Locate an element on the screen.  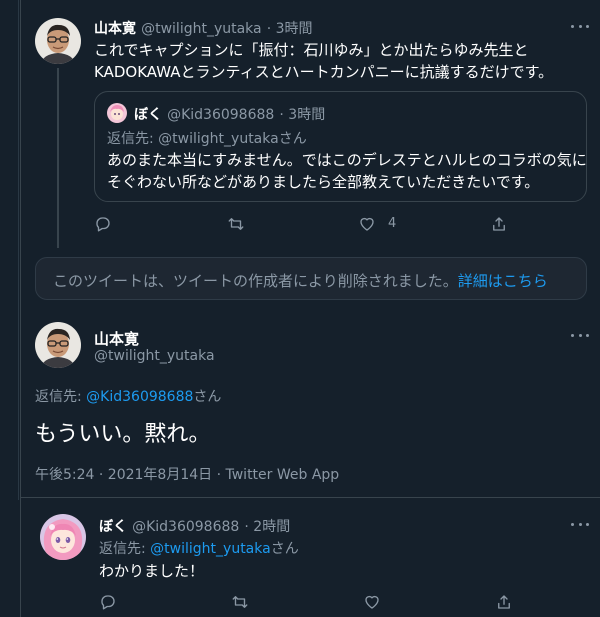
avatar-yamamoto-main is located at coordinates (58, 345).